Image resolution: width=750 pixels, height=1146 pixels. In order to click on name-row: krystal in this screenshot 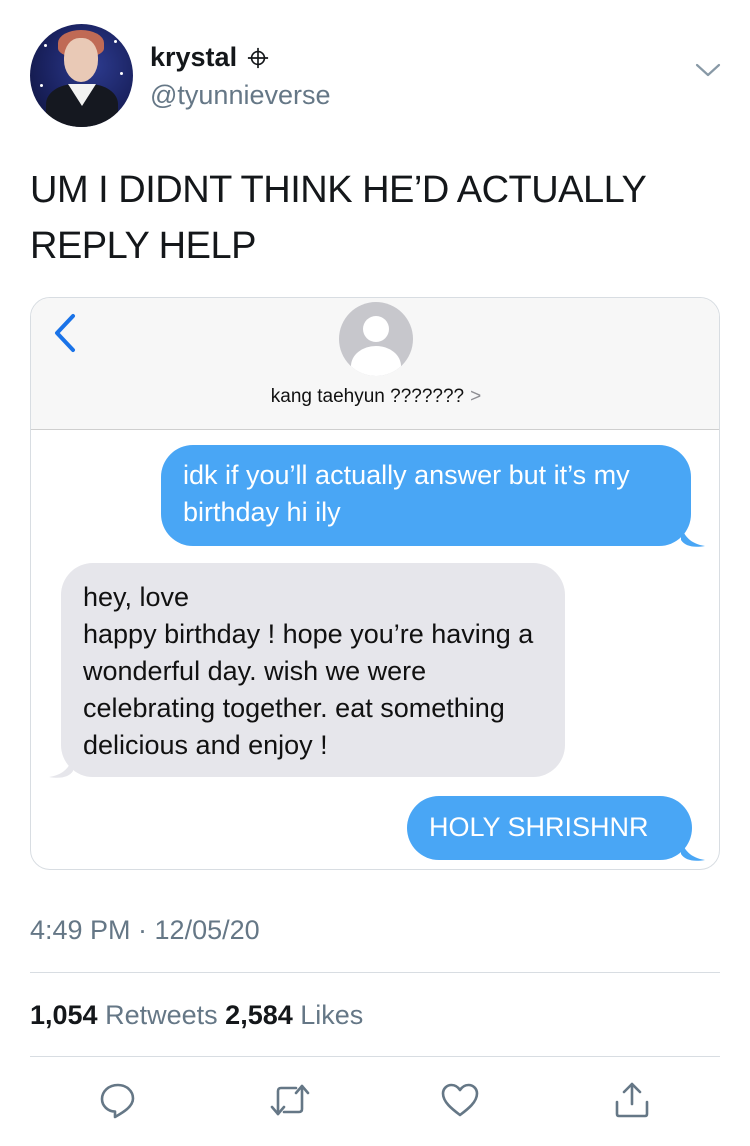, I will do `click(209, 57)`.